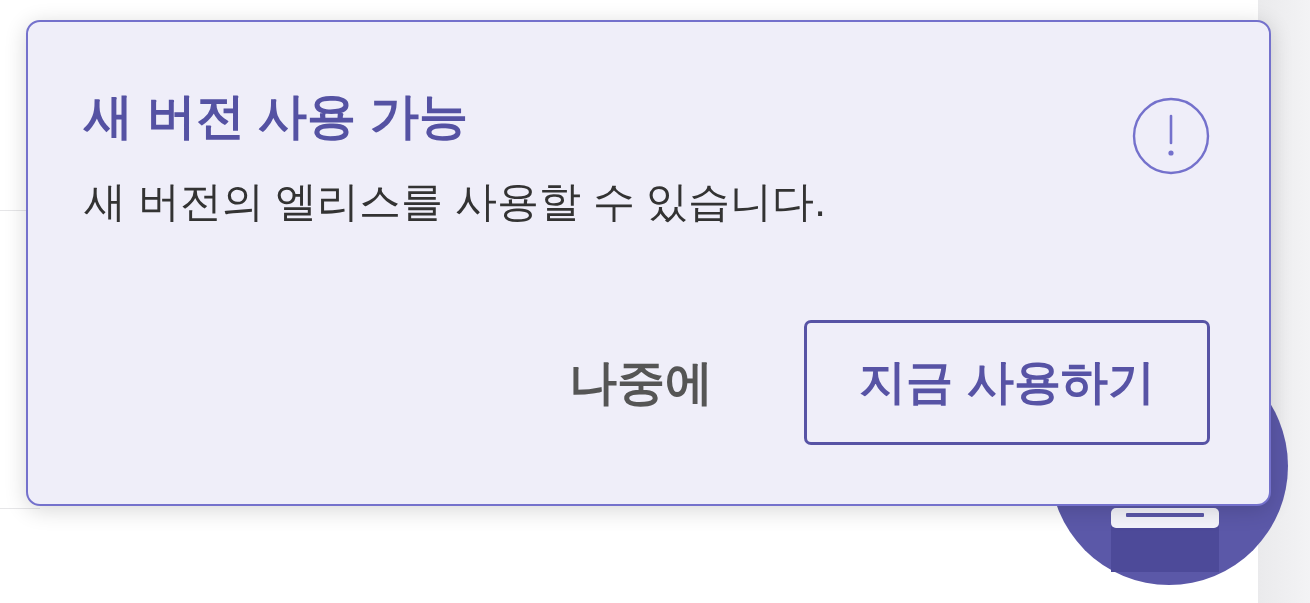 Image resolution: width=1310 pixels, height=603 pixels. Describe the element at coordinates (1171, 136) in the screenshot. I see `alert-icon` at that location.